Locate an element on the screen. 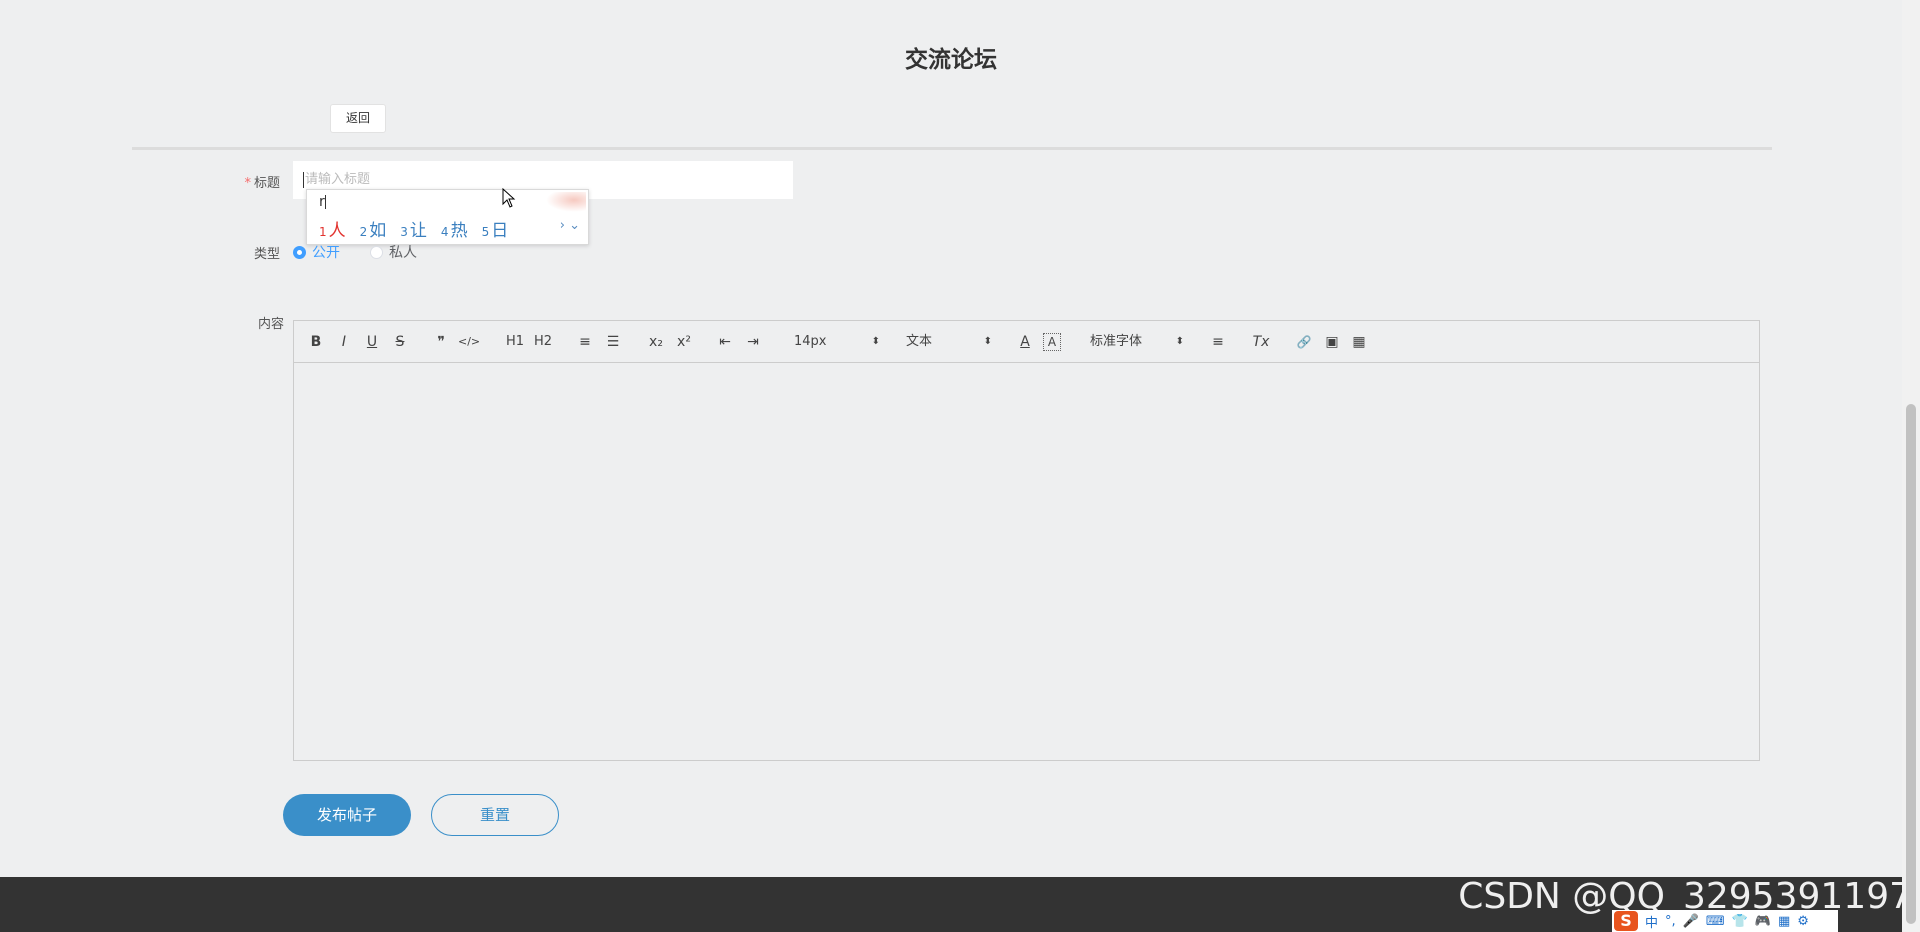  ime-candidate-text: 热 is located at coordinates (459, 231).